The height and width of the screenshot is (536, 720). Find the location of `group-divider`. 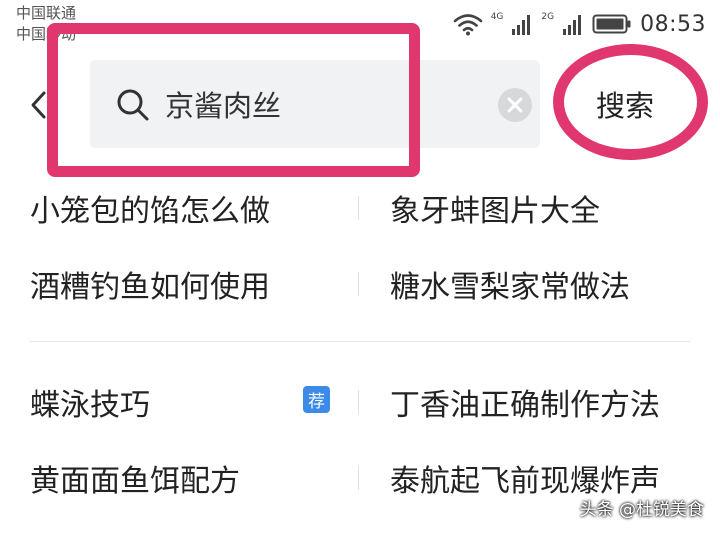

group-divider is located at coordinates (360, 341).